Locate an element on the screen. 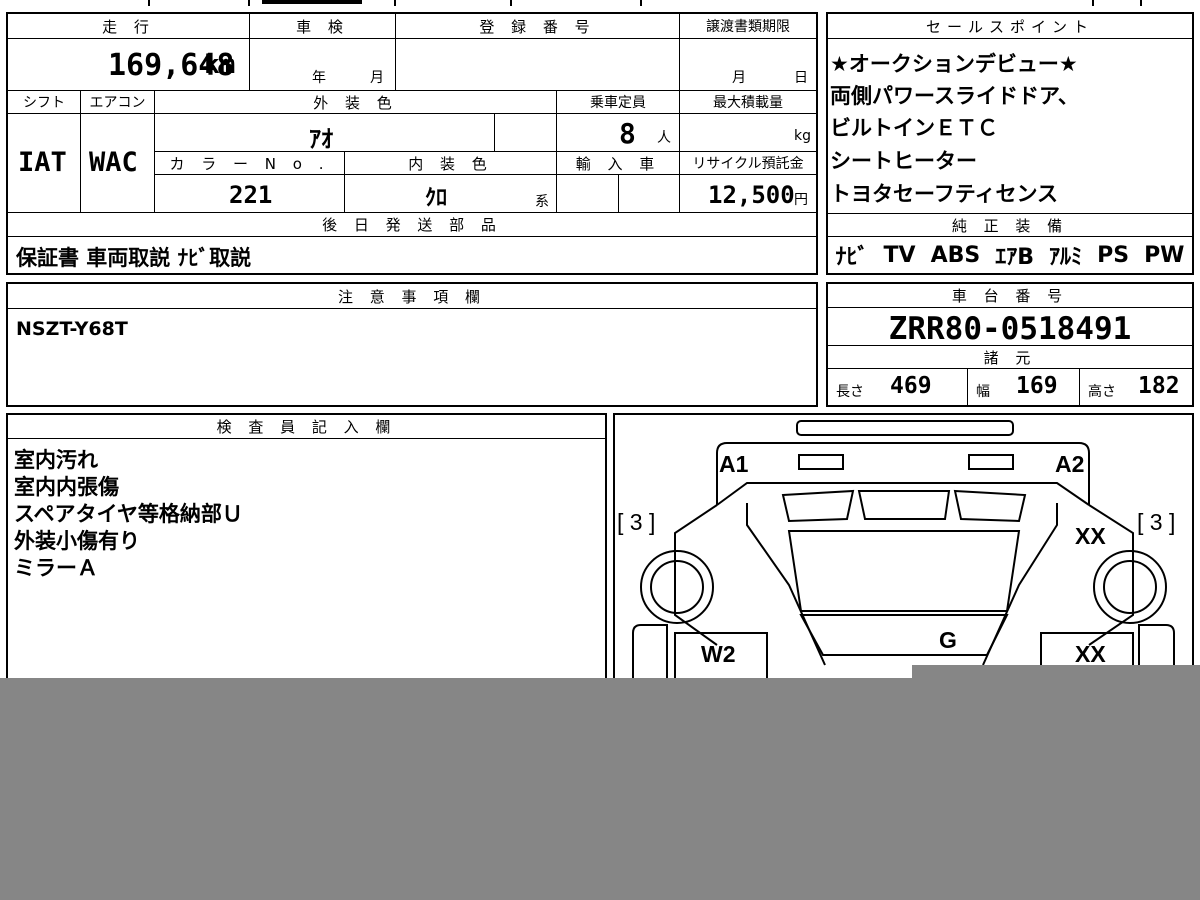  max-load-unit: kg is located at coordinates (802, 136).